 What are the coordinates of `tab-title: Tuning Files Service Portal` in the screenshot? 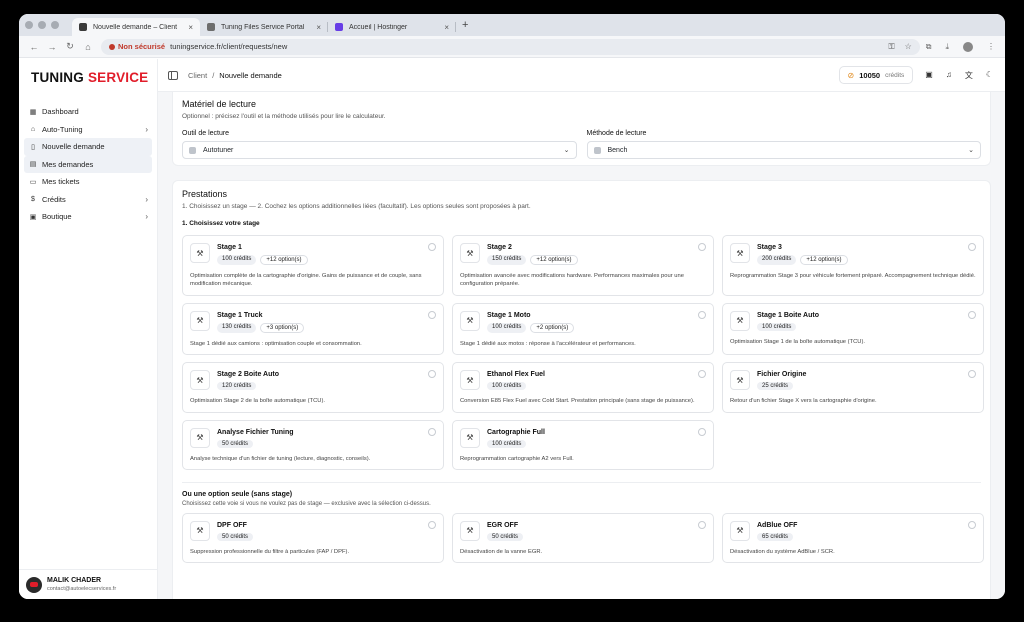 It's located at (263, 27).